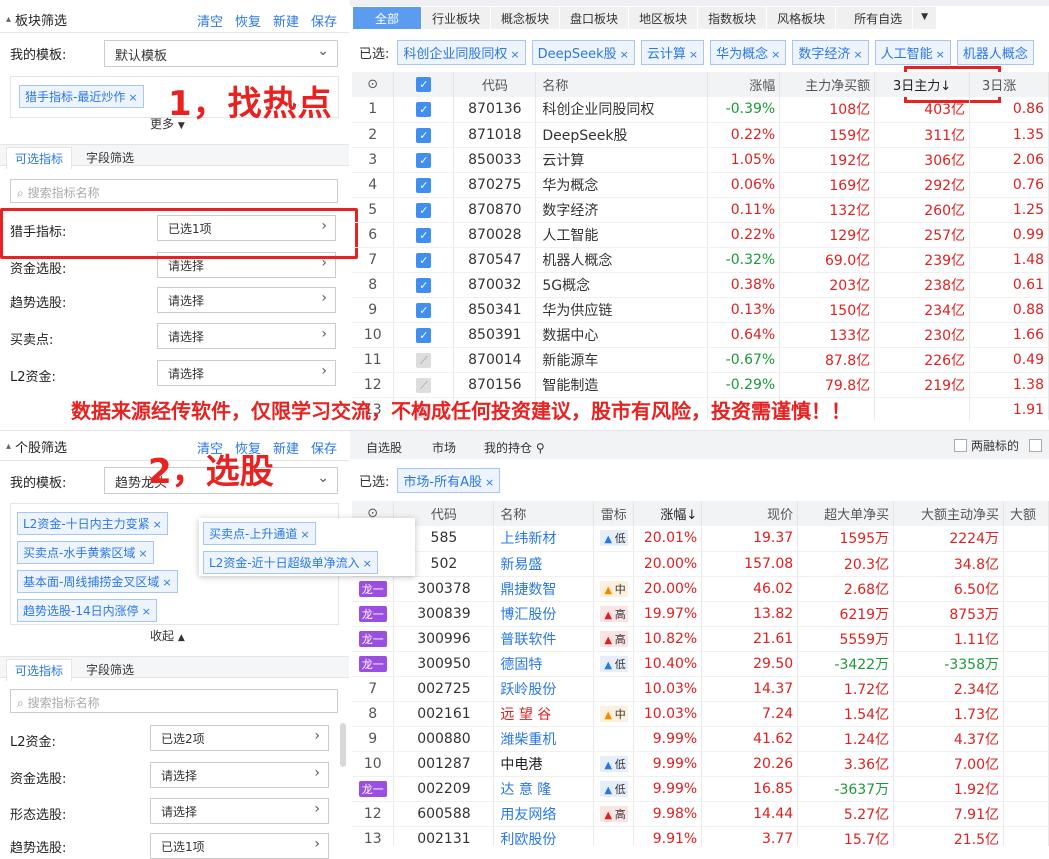 Image resolution: width=1049 pixels, height=859 pixels. What do you see at coordinates (802, 18) in the screenshot?
I see `tab-style: 风格板块` at bounding box center [802, 18].